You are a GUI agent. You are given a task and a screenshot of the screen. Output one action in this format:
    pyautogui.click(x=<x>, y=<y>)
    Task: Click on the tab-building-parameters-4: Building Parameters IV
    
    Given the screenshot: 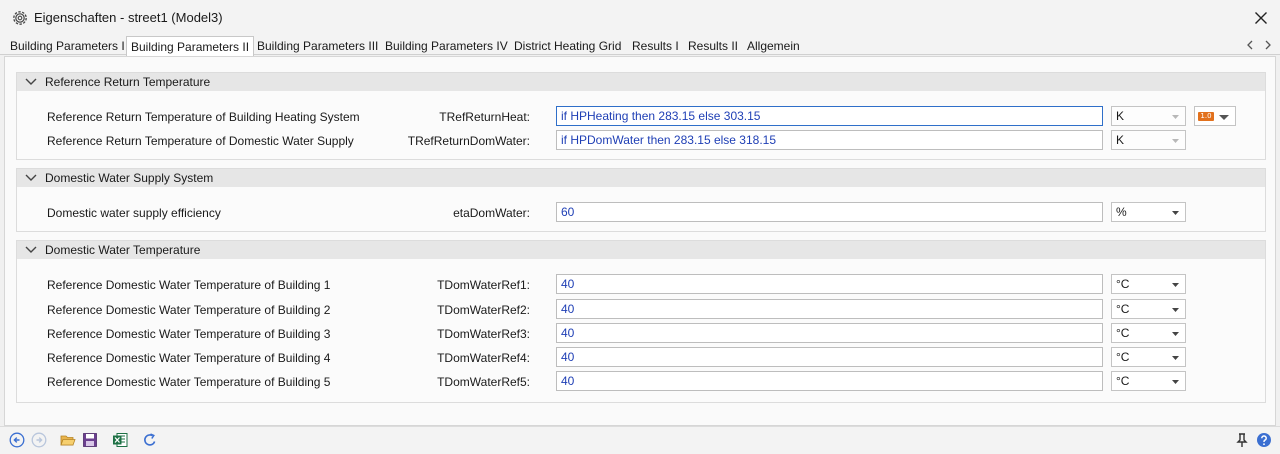 What is the action you would take?
    pyautogui.click(x=446, y=46)
    